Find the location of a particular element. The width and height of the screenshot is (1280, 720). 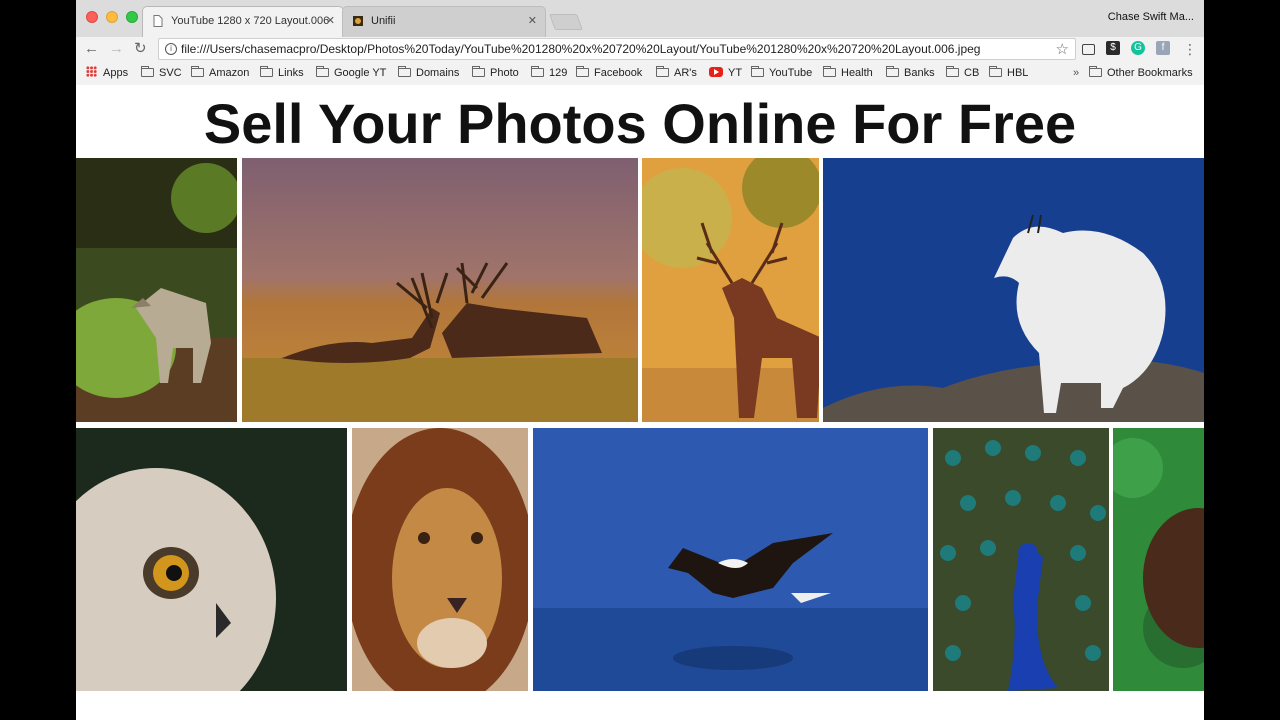

bookmark-129: 129 is located at coordinates (549, 73).